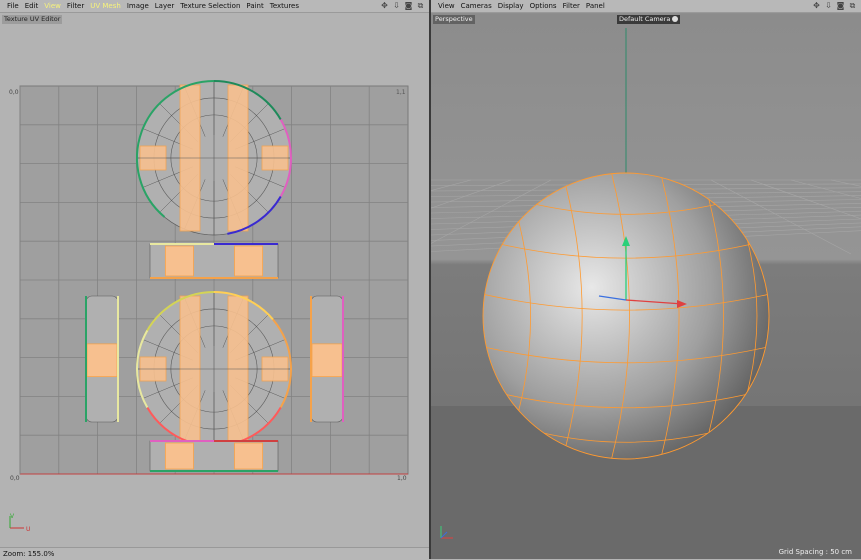  I want to click on vp-menu-cameras: Cameras, so click(476, 6).